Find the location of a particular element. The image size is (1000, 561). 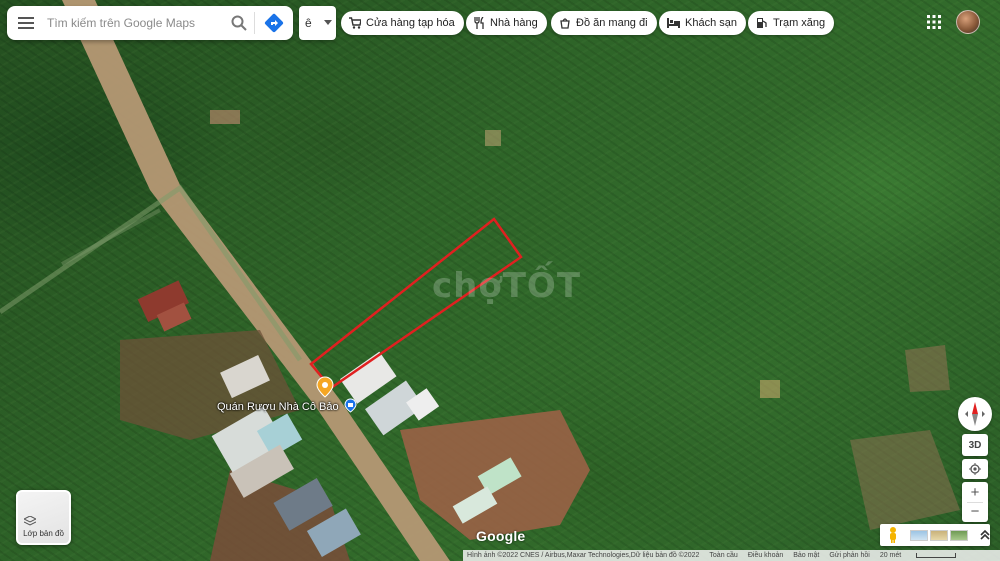

directions-icon is located at coordinates (274, 23).